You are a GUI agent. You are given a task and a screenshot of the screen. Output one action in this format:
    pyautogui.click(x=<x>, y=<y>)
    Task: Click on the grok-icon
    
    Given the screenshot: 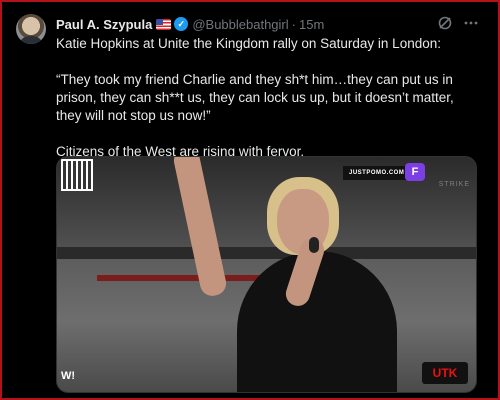 What is the action you would take?
    pyautogui.click(x=445, y=23)
    